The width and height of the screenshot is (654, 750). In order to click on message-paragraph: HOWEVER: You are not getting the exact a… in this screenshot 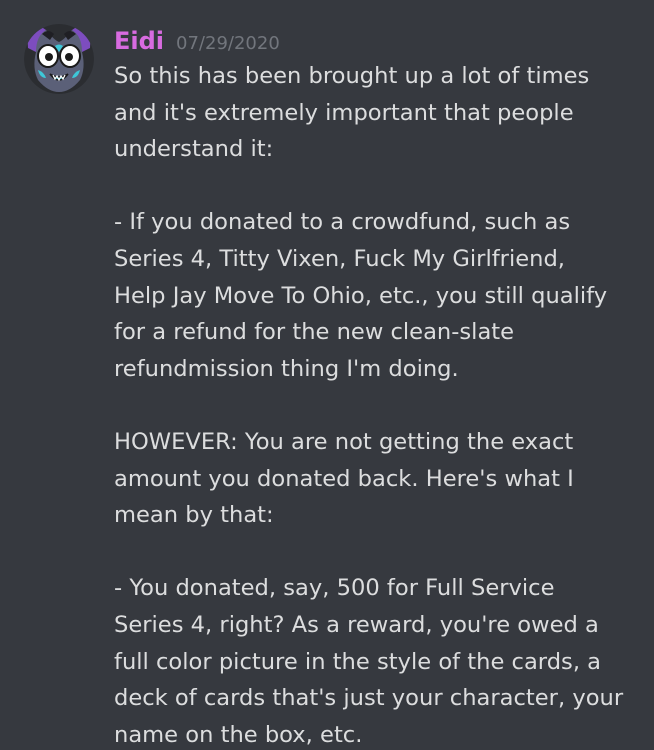, I will do `click(376, 479)`.